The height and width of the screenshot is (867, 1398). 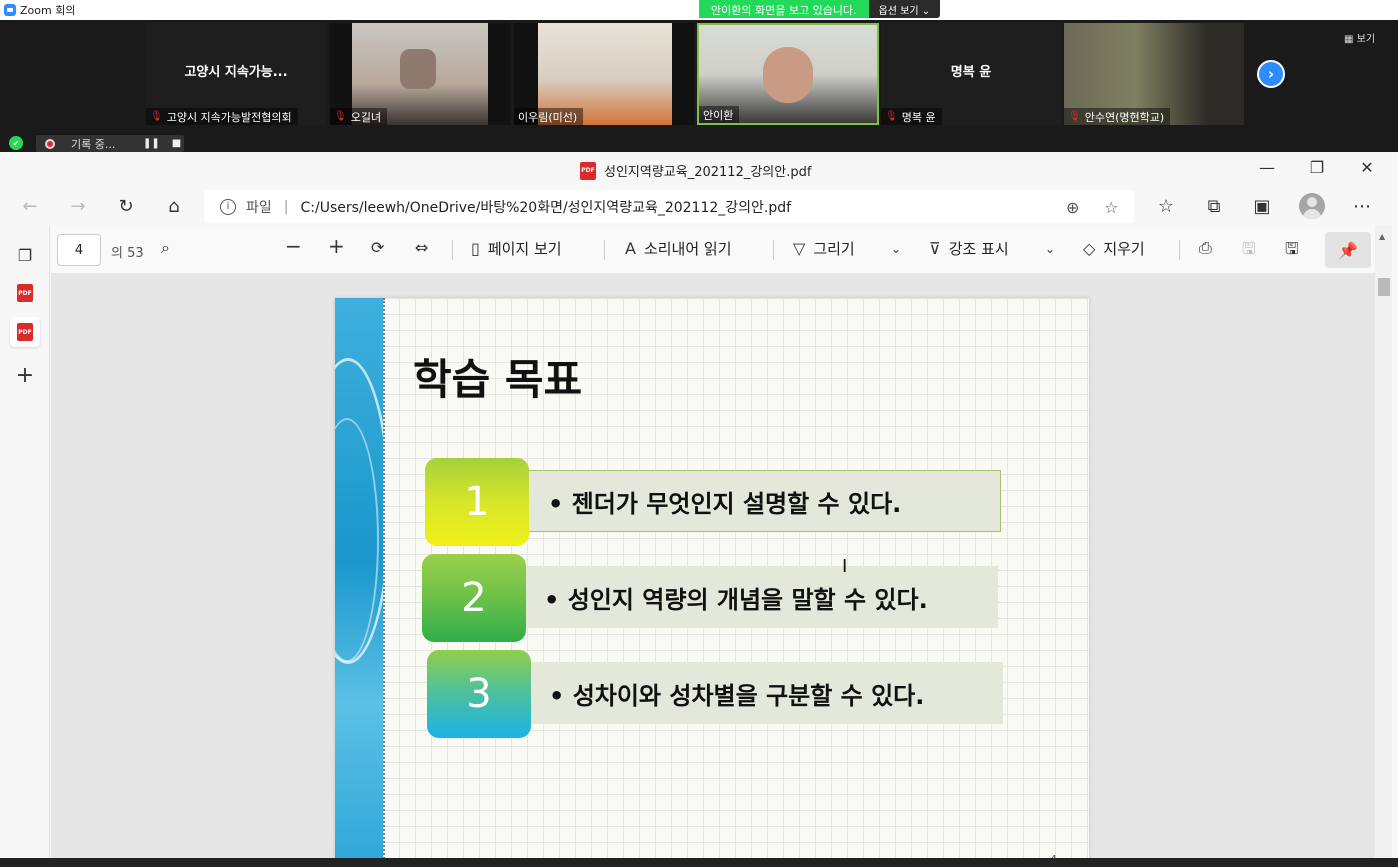 I want to click on slide-dotted-line, so click(x=384, y=582).